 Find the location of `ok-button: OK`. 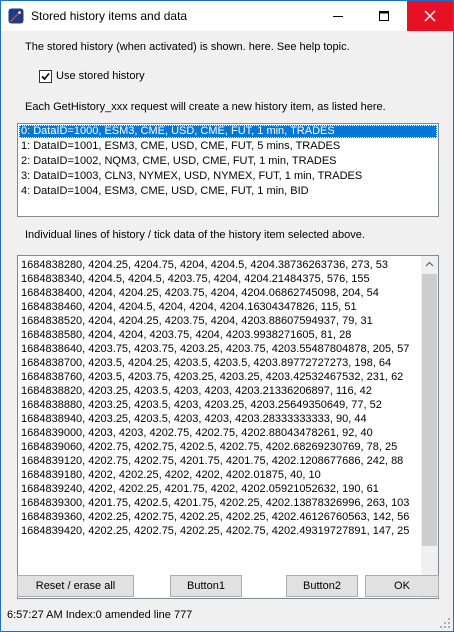

ok-button: OK is located at coordinates (402, 586).